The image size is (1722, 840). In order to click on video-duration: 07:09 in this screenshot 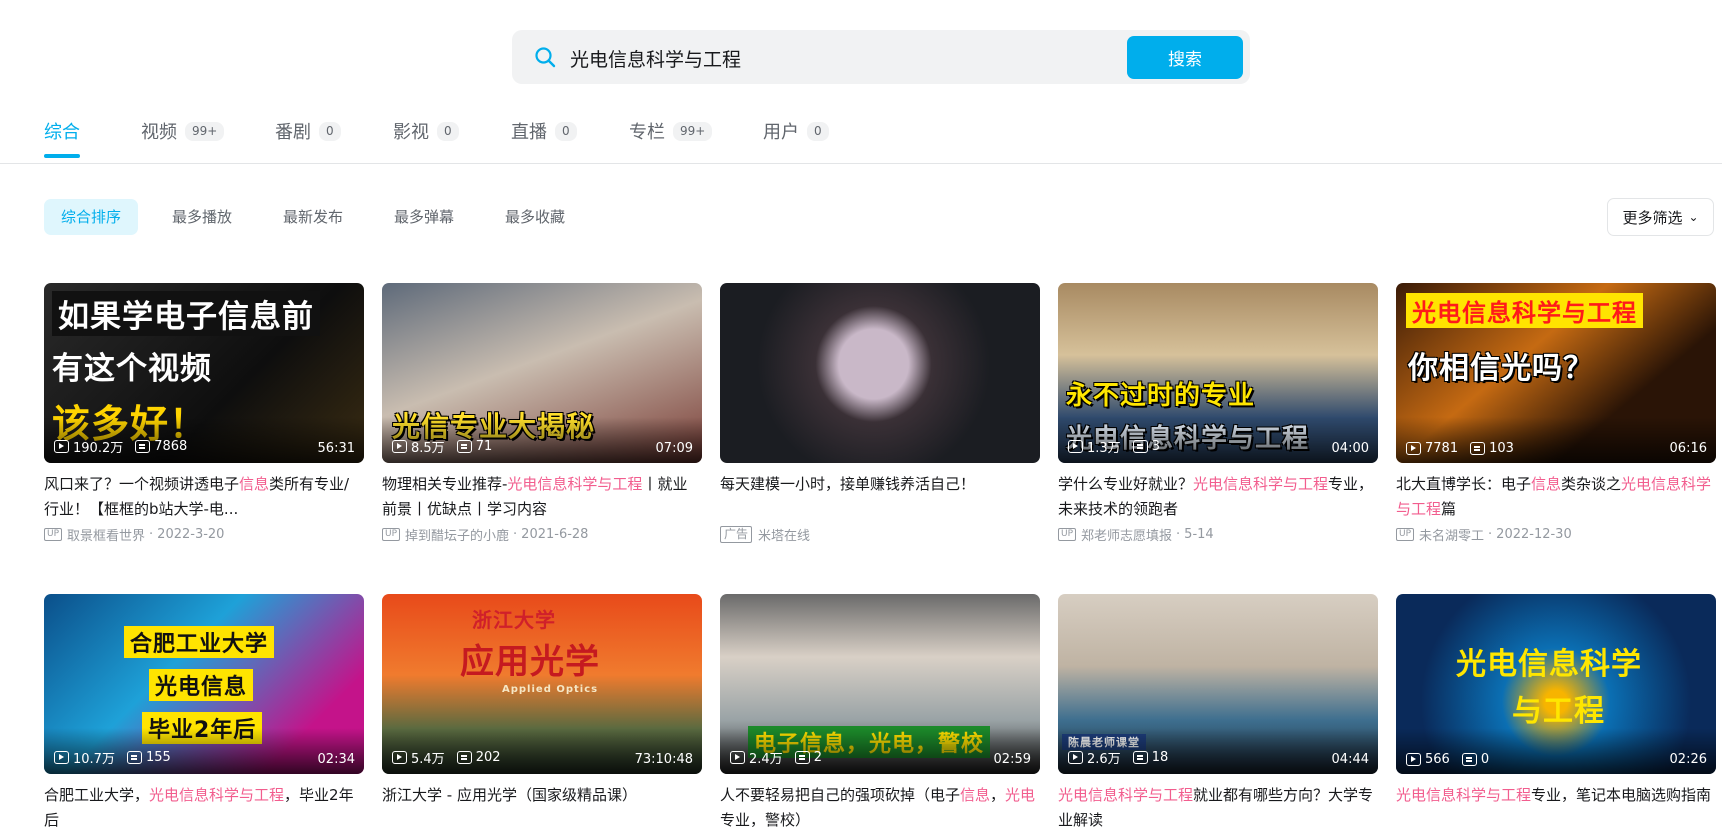, I will do `click(674, 448)`.